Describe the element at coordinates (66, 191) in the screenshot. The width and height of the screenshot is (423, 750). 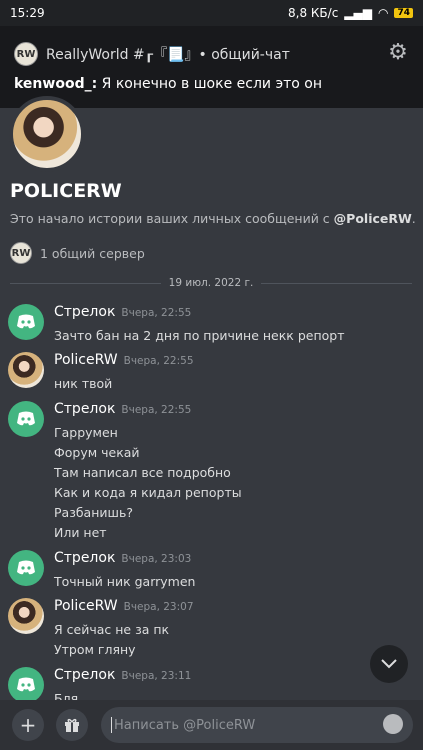
I see `profile-name: POLICERW` at that location.